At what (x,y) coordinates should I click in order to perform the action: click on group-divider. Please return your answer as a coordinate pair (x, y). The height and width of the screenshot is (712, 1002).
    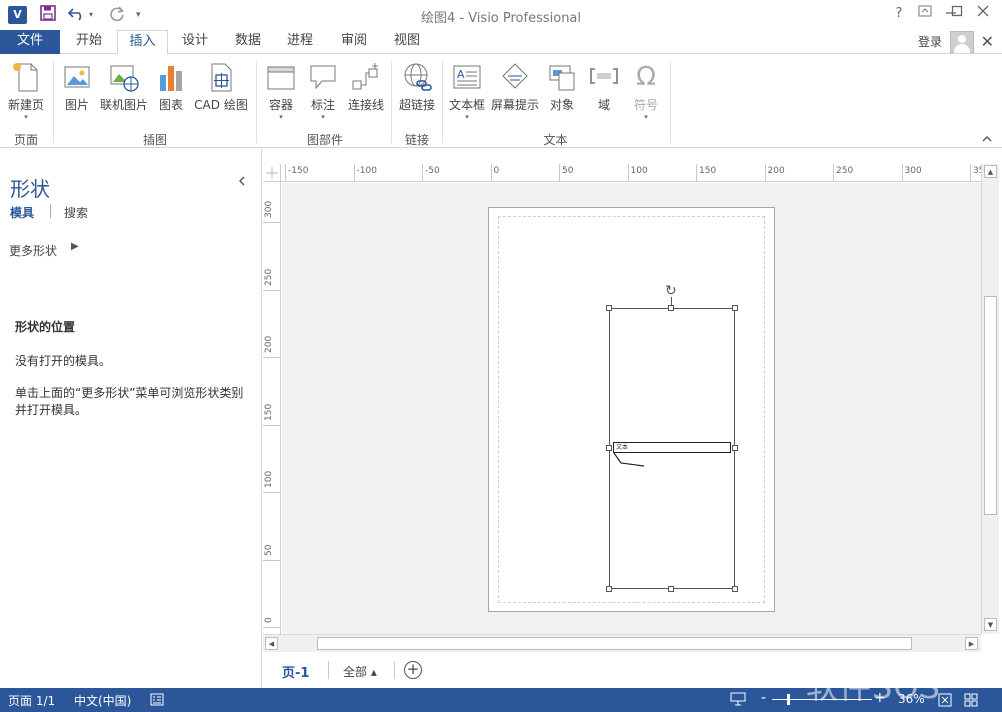
    Looking at the image, I should click on (391, 102).